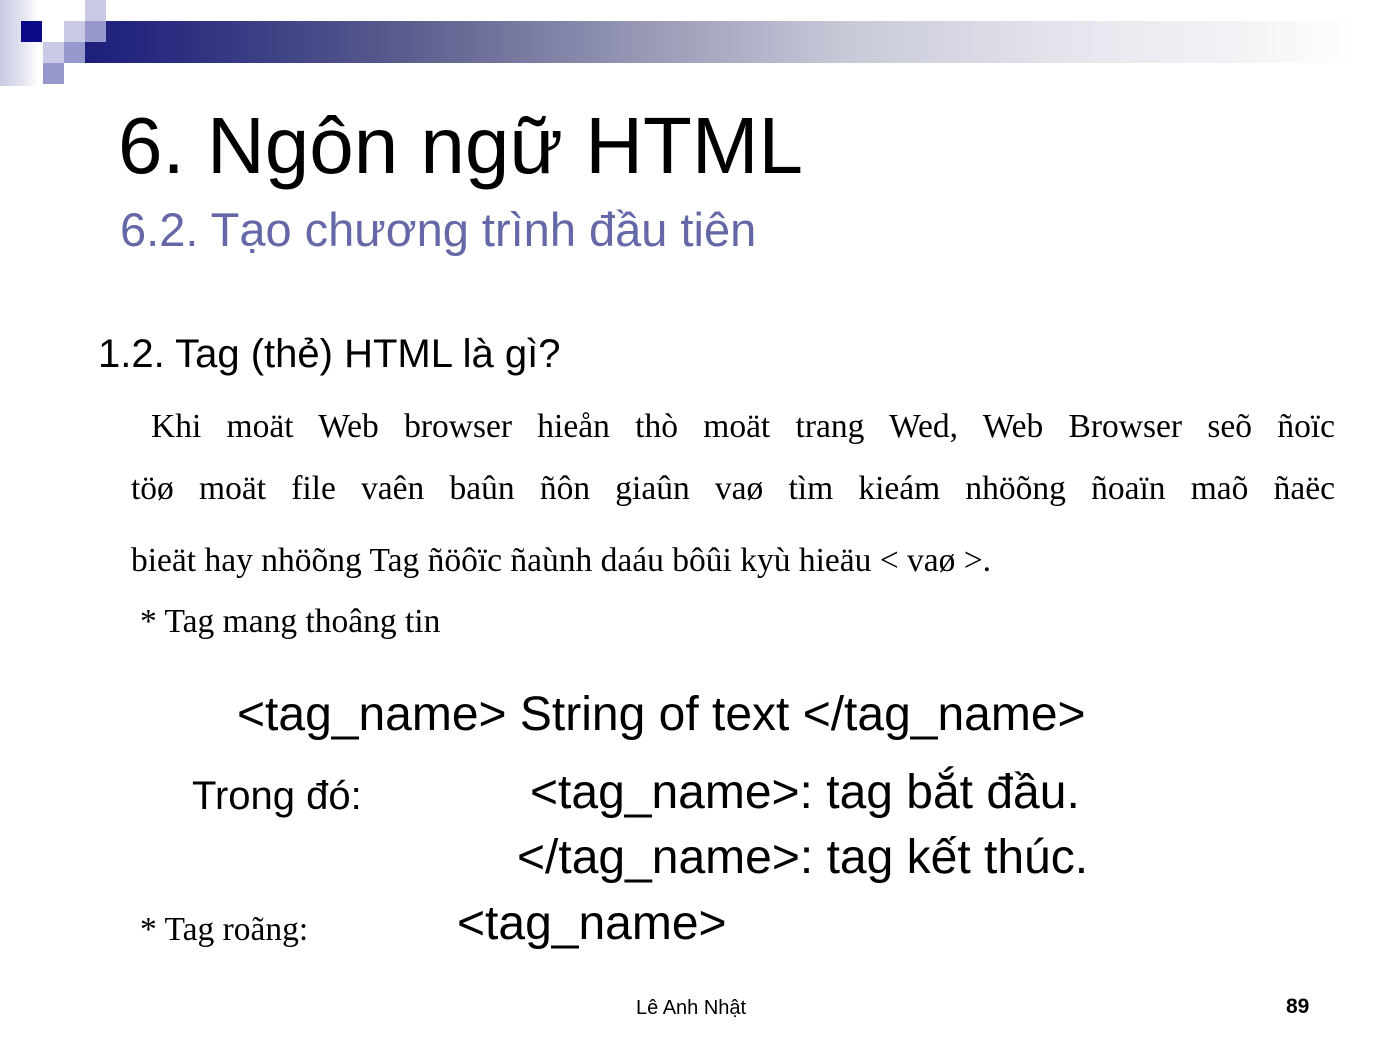 The width and height of the screenshot is (1399, 1049). I want to click on header-banner, so click(720, 42).